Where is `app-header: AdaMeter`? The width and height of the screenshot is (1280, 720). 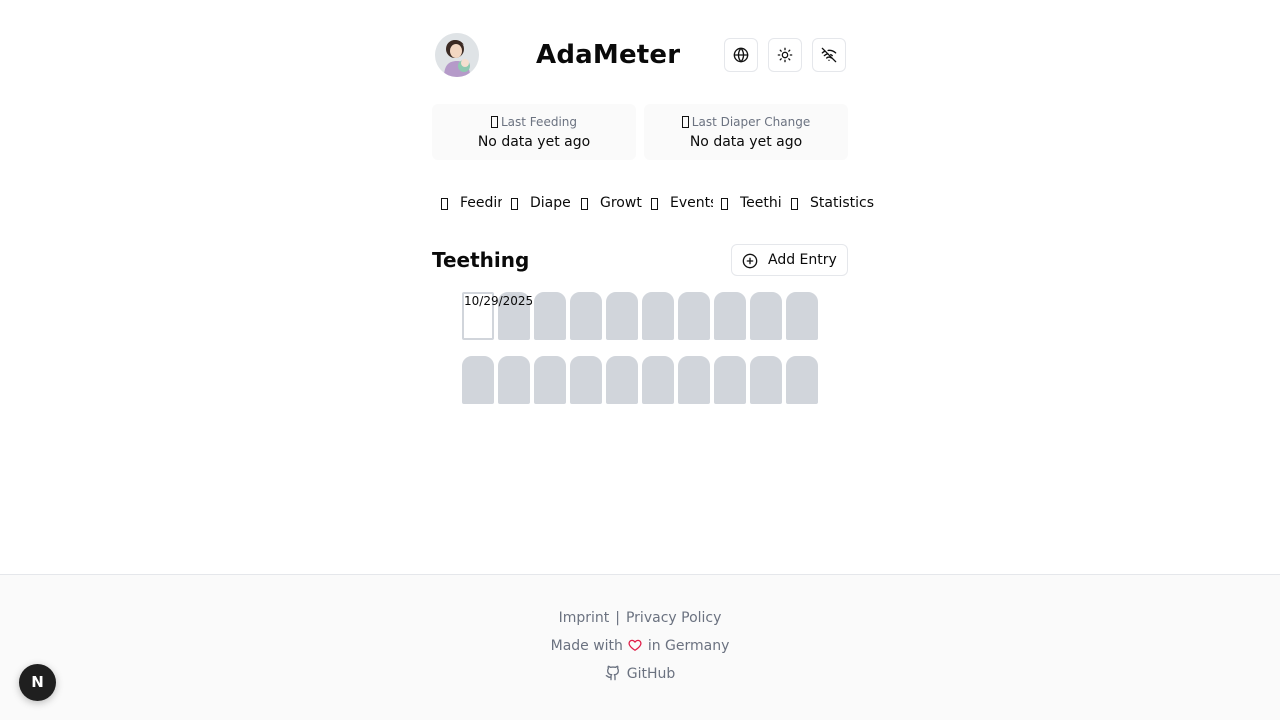
app-header: AdaMeter is located at coordinates (640, 56).